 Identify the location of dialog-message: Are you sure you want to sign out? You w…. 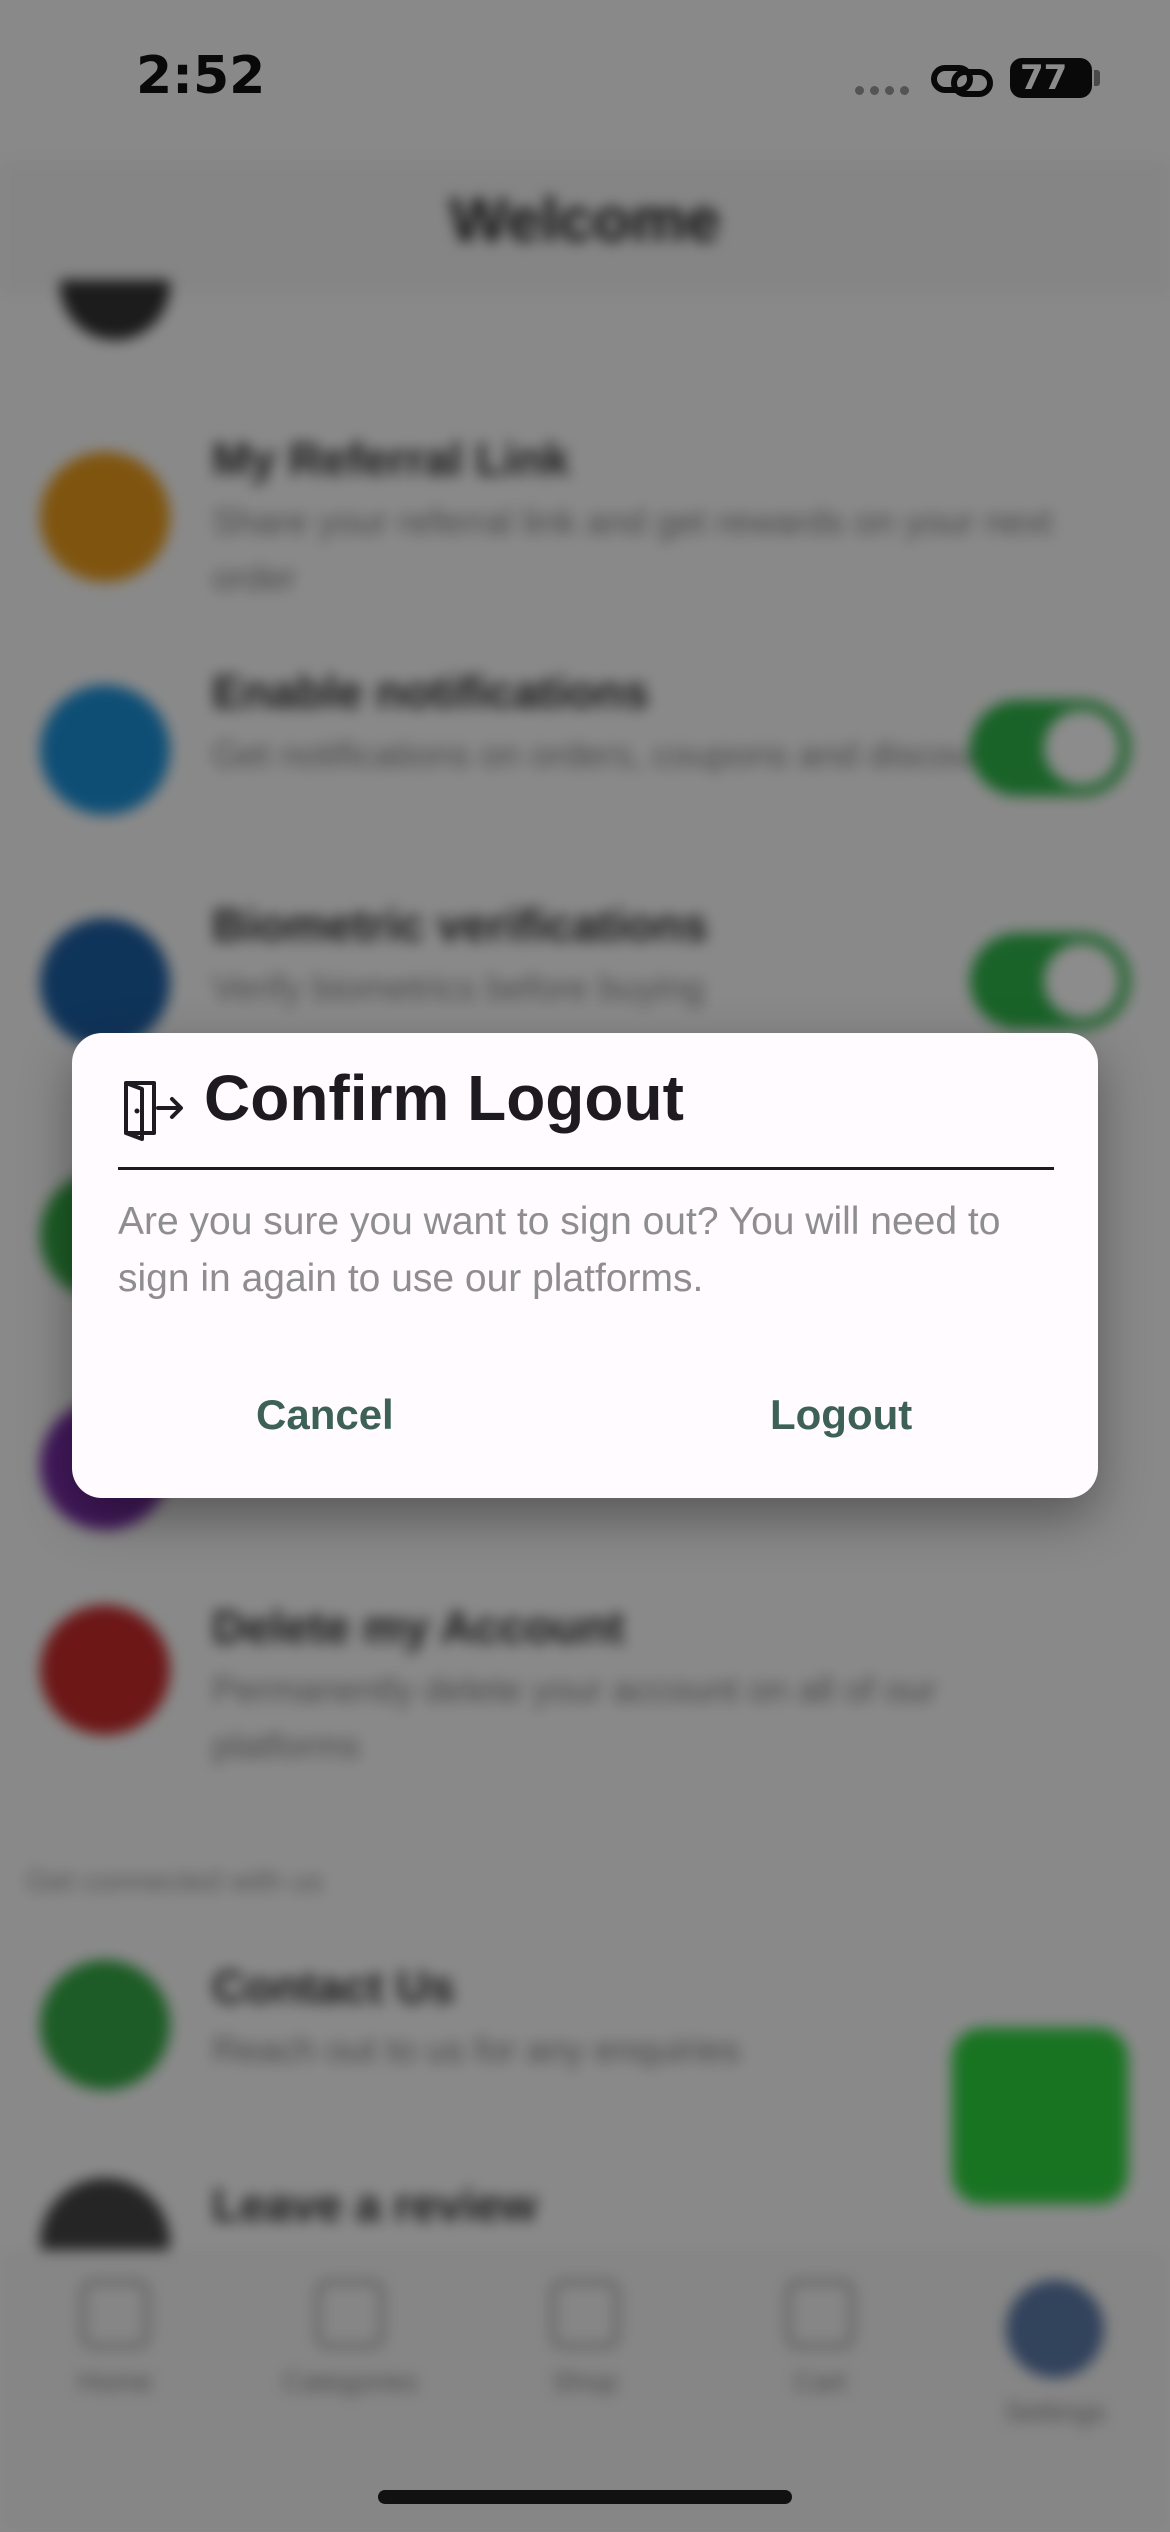
(559, 1250).